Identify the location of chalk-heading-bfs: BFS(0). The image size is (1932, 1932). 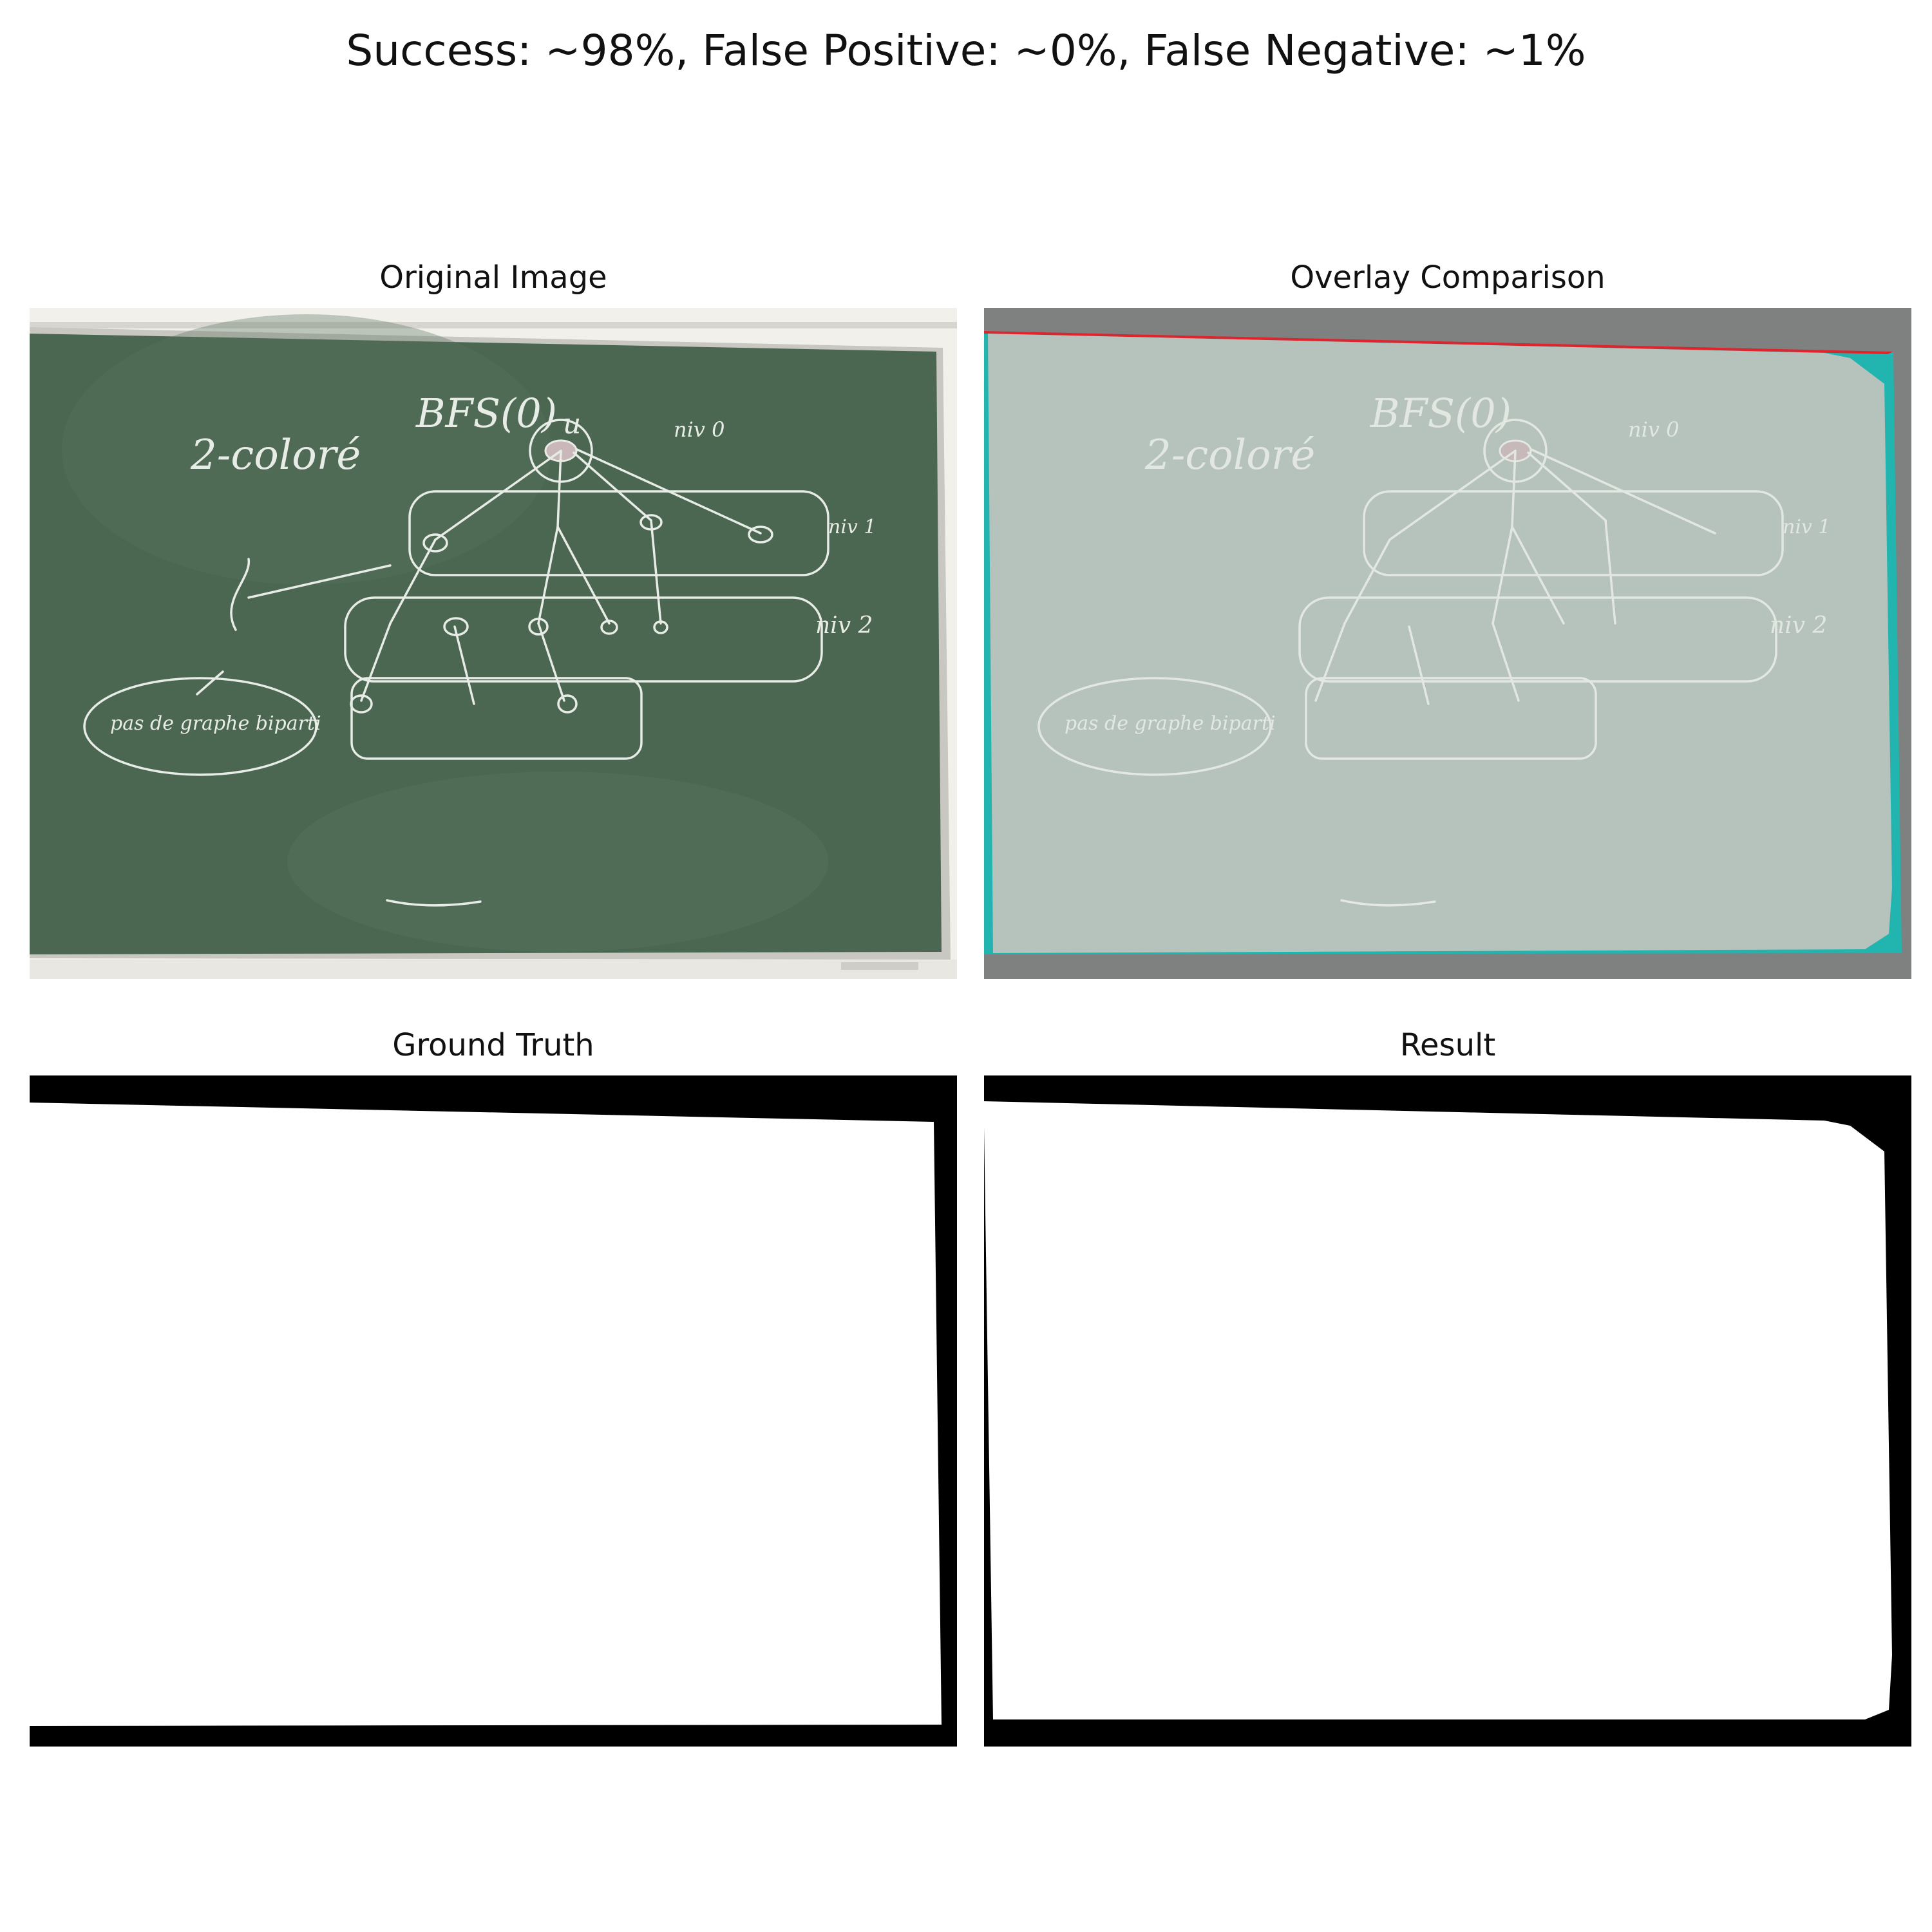
(486, 414).